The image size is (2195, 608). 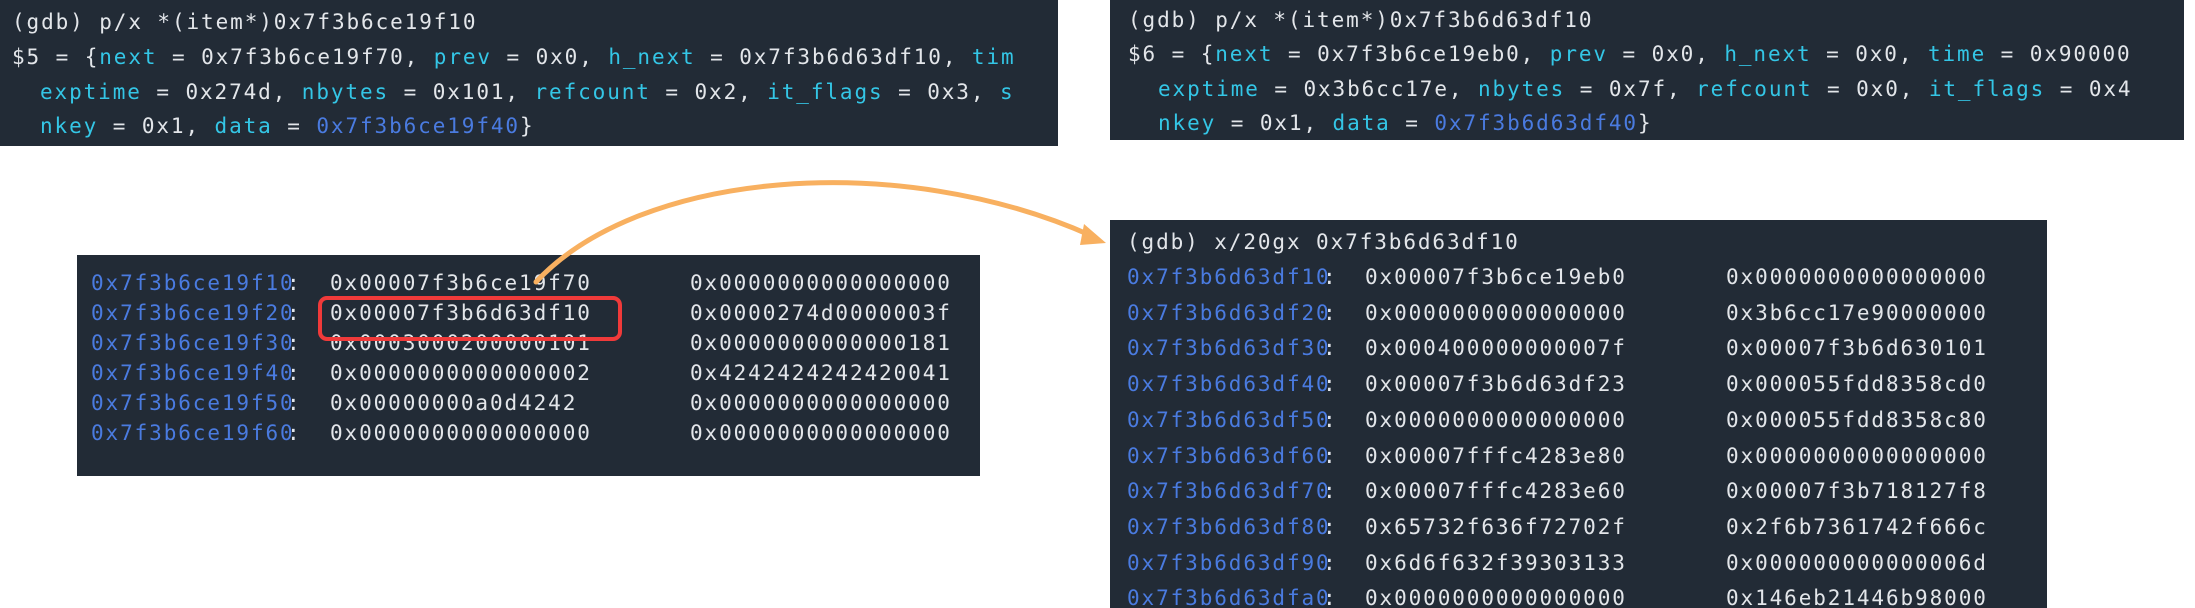 I want to click on pointer-arrow, so click(x=814, y=232).